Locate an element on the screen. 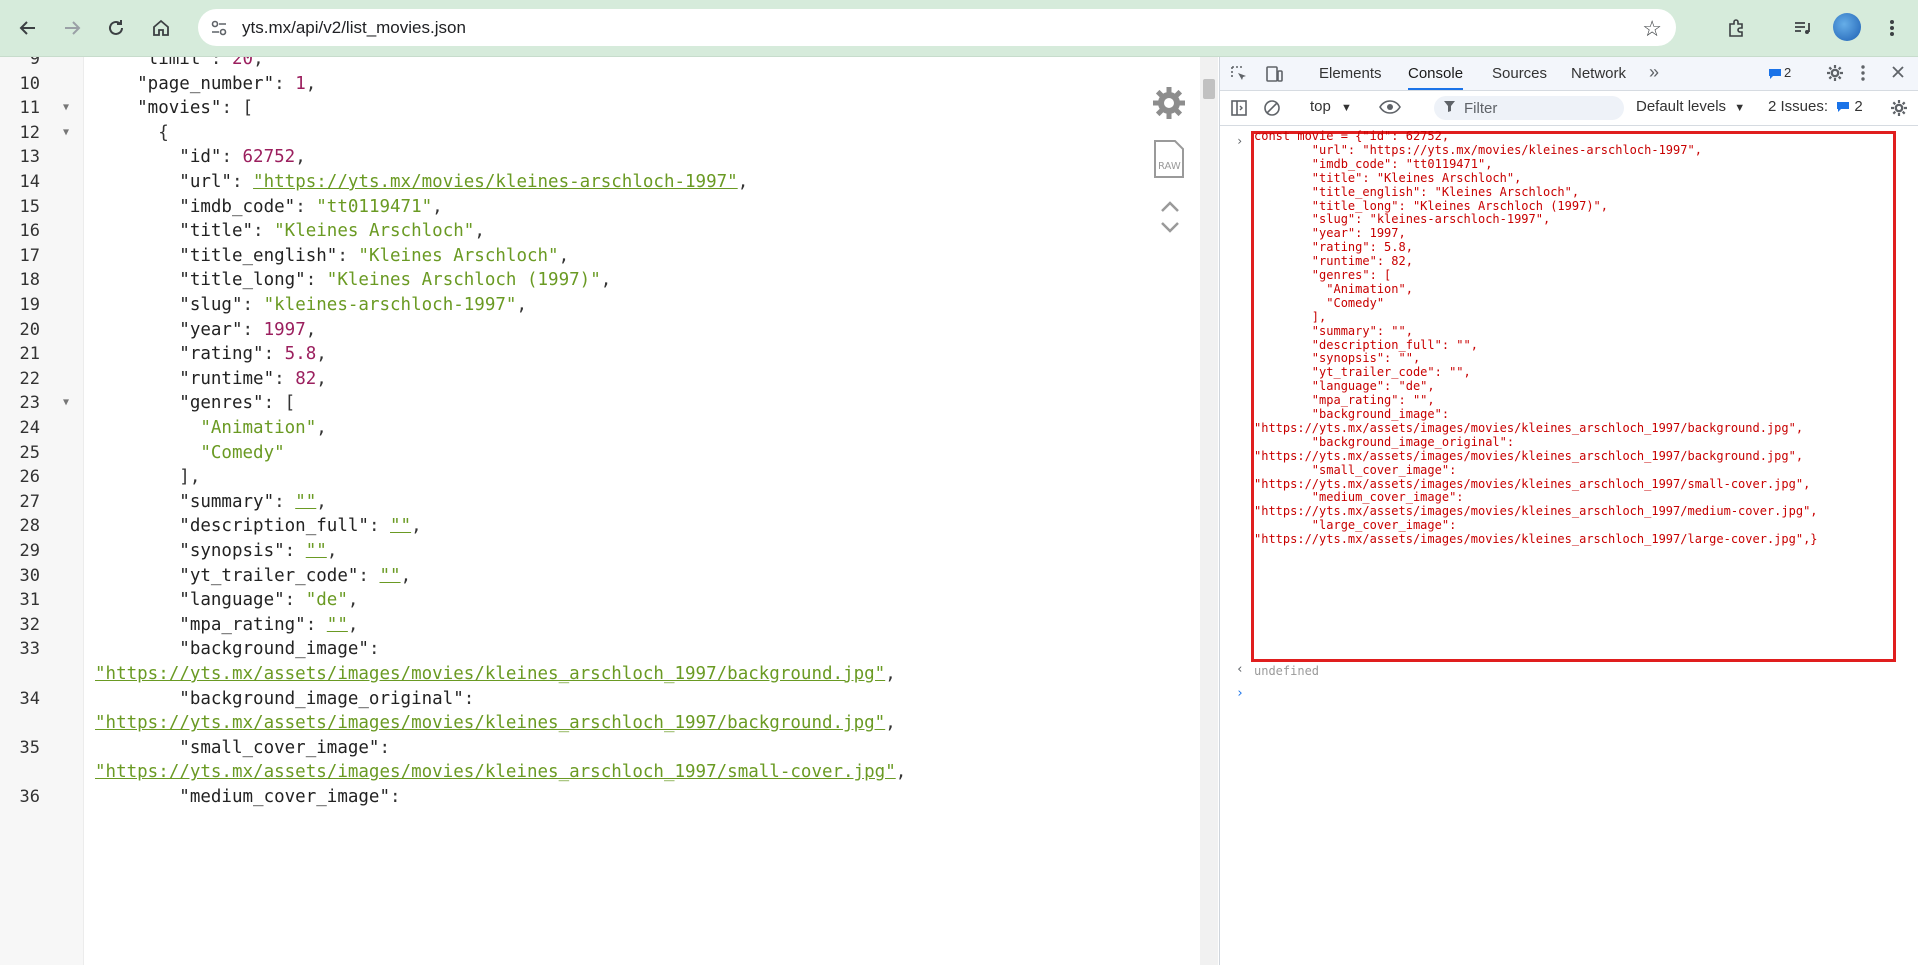 The height and width of the screenshot is (965, 1918). json-token: "page_number" is located at coordinates (185, 83).